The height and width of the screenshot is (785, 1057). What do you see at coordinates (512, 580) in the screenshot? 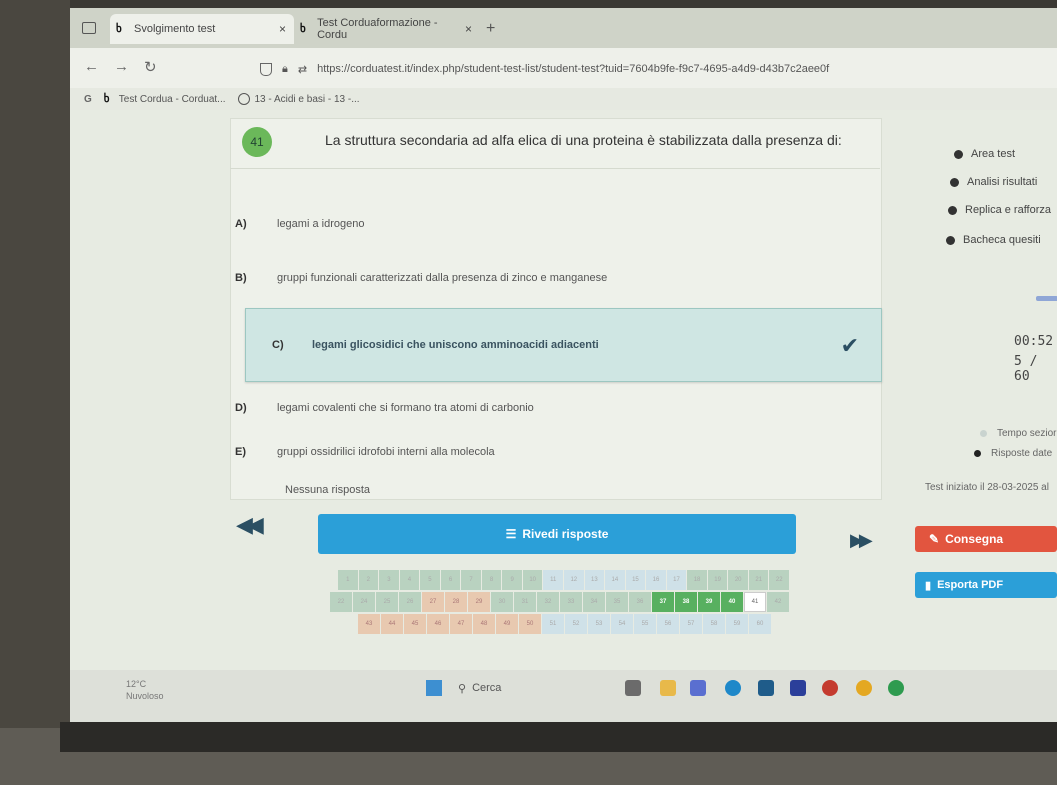
I see `question-nav-cell: 9` at bounding box center [512, 580].